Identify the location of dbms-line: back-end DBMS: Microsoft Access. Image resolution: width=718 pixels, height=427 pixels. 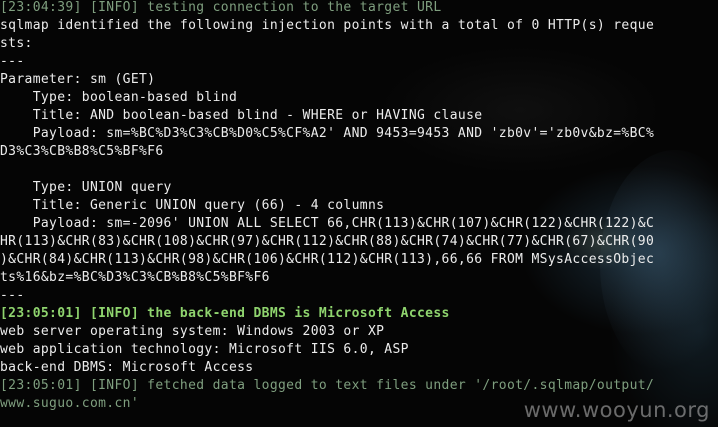
(127, 367).